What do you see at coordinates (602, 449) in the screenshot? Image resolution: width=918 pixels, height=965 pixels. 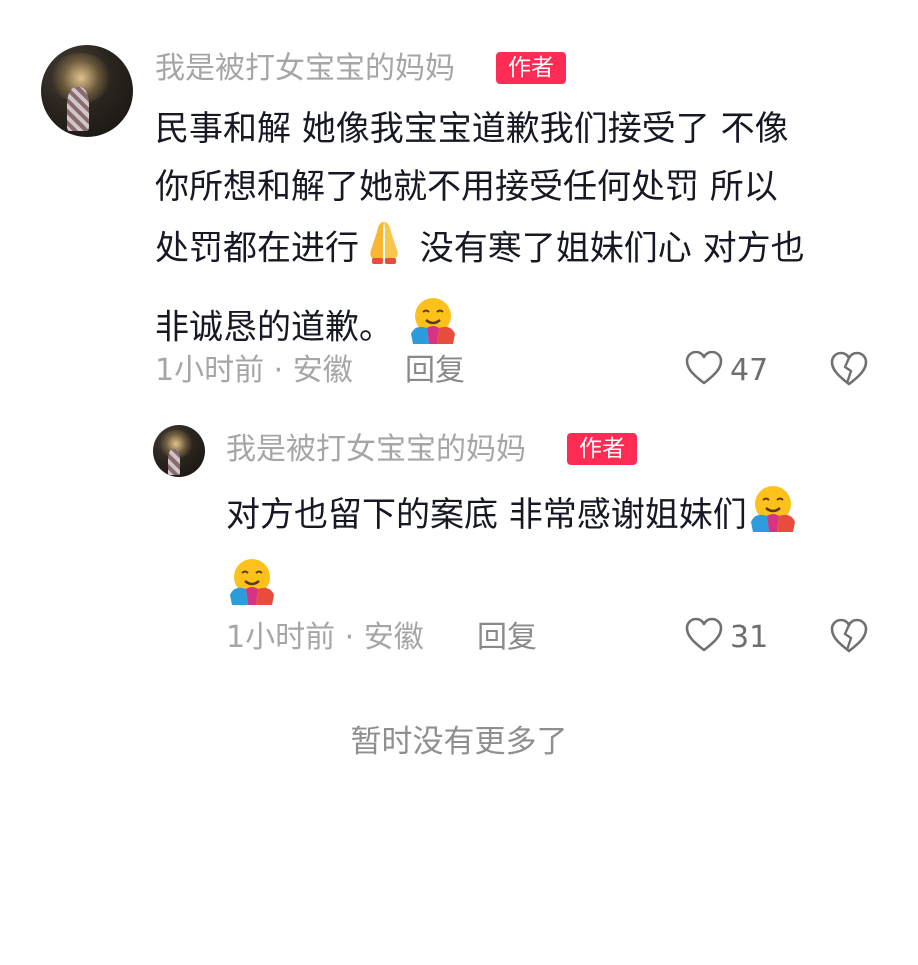 I see `author-badge: 作者` at bounding box center [602, 449].